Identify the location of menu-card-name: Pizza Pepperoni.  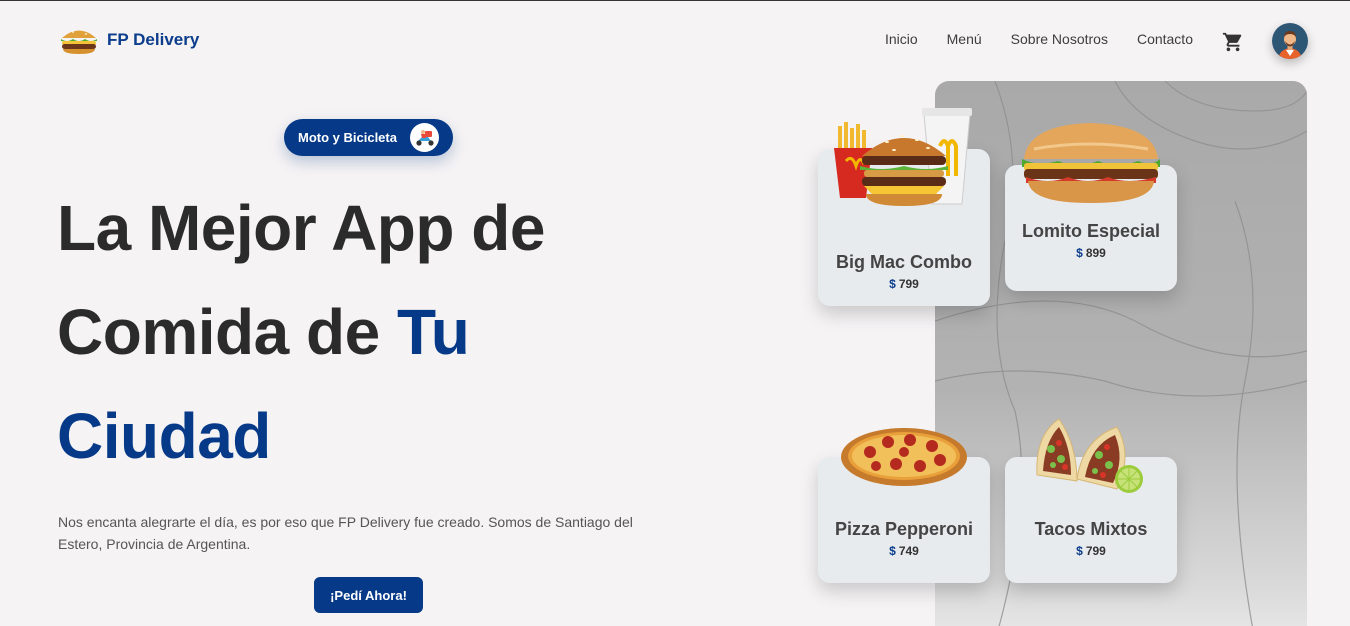
(904, 529).